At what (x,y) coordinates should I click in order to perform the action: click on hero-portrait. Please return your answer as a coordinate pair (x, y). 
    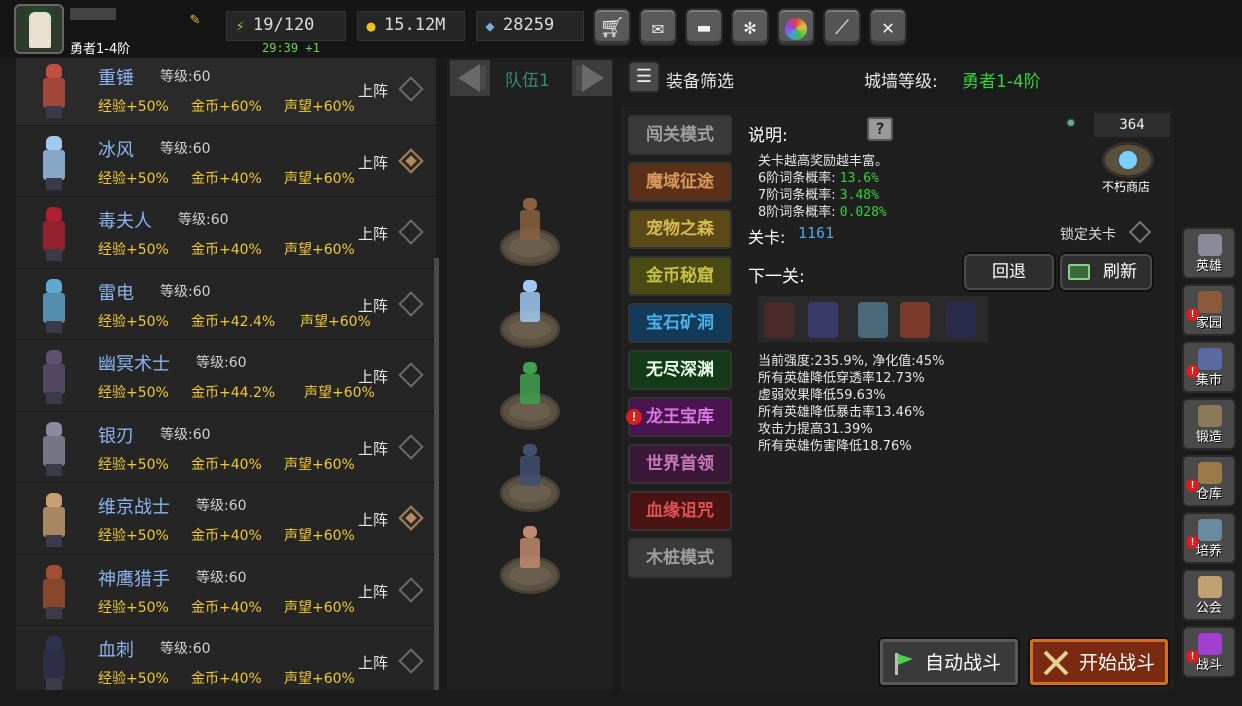
    Looking at the image, I should click on (54, 519).